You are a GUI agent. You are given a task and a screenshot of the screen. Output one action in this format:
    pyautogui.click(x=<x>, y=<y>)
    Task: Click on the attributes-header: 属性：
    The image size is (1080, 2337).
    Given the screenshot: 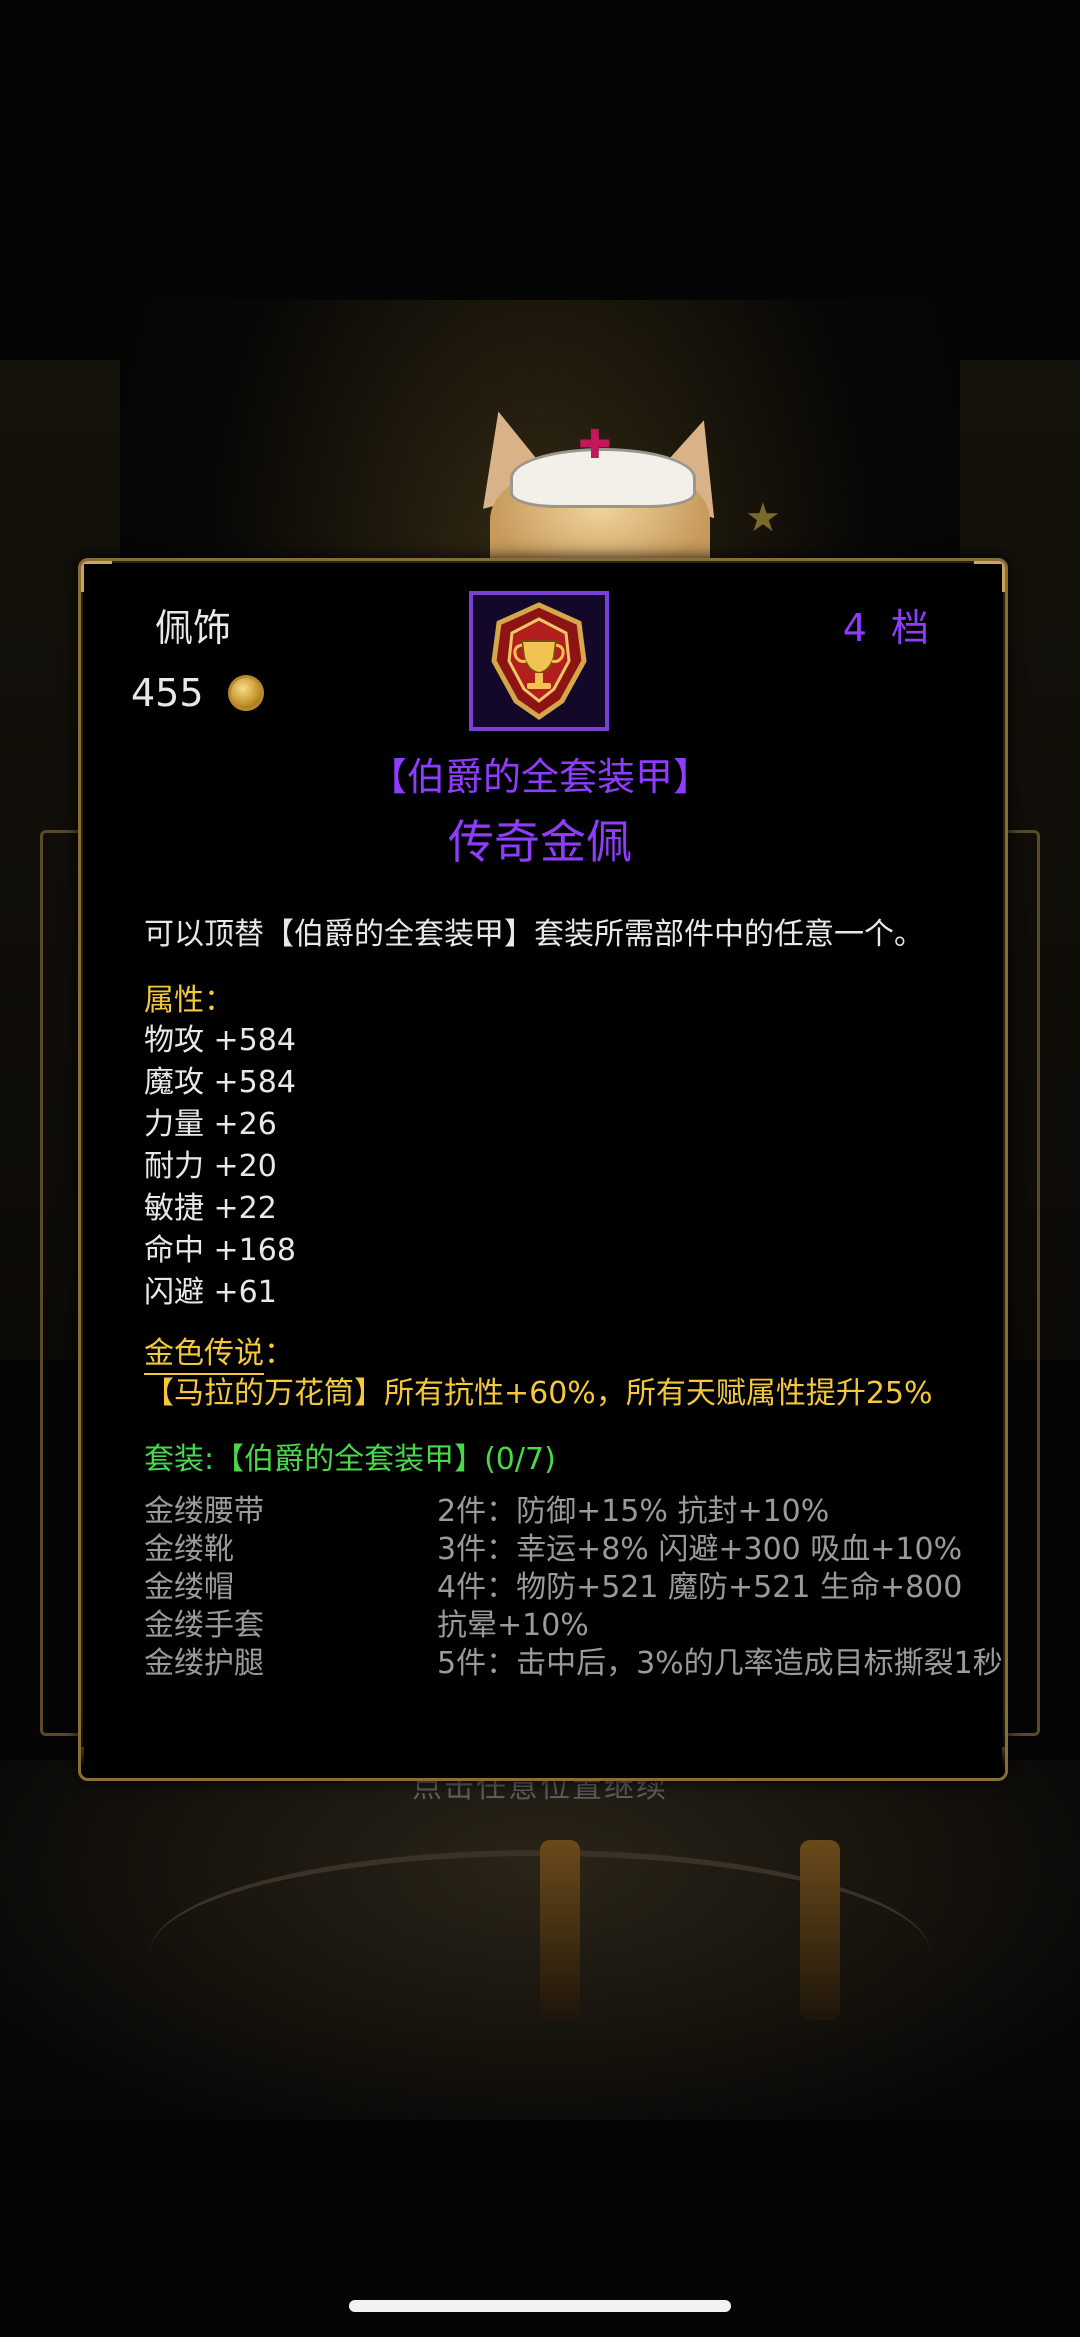 What is the action you would take?
    pyautogui.click(x=189, y=1000)
    